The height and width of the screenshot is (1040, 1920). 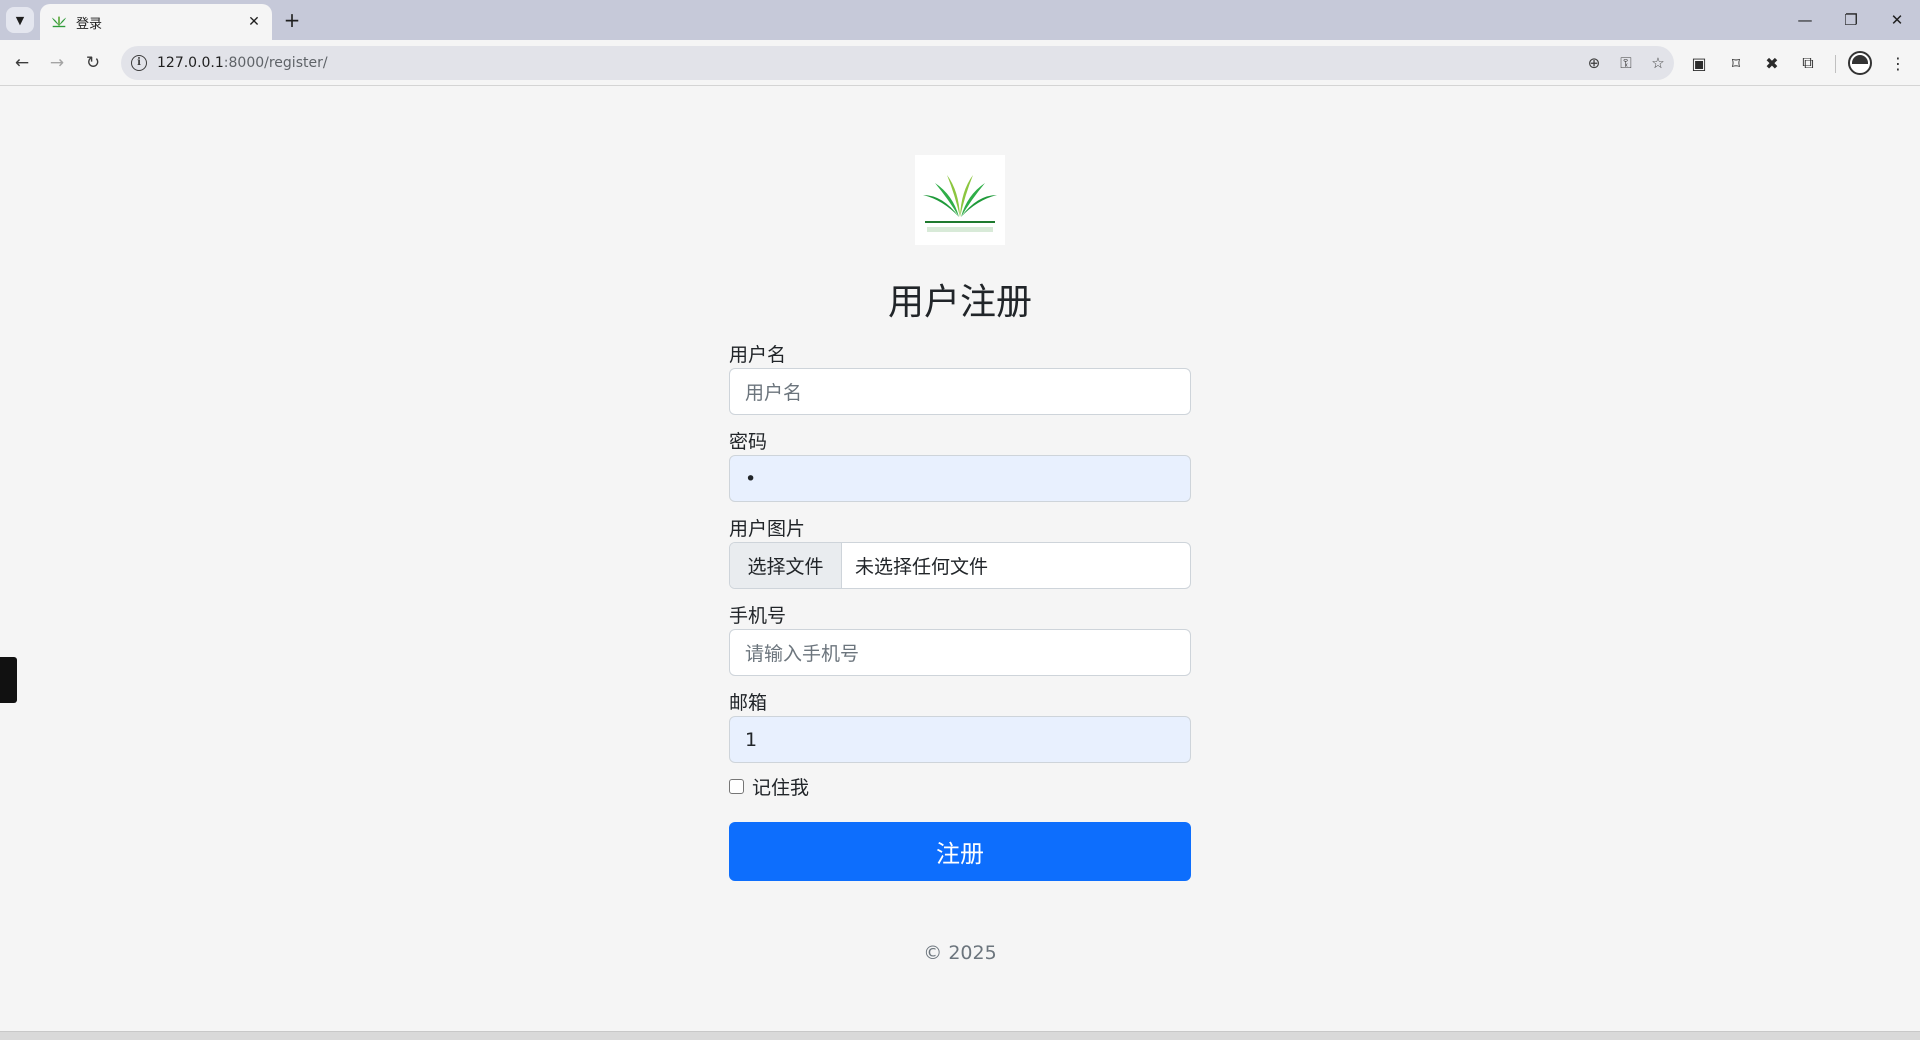 What do you see at coordinates (786, 565) in the screenshot?
I see `choose-file-button: 选择文件` at bounding box center [786, 565].